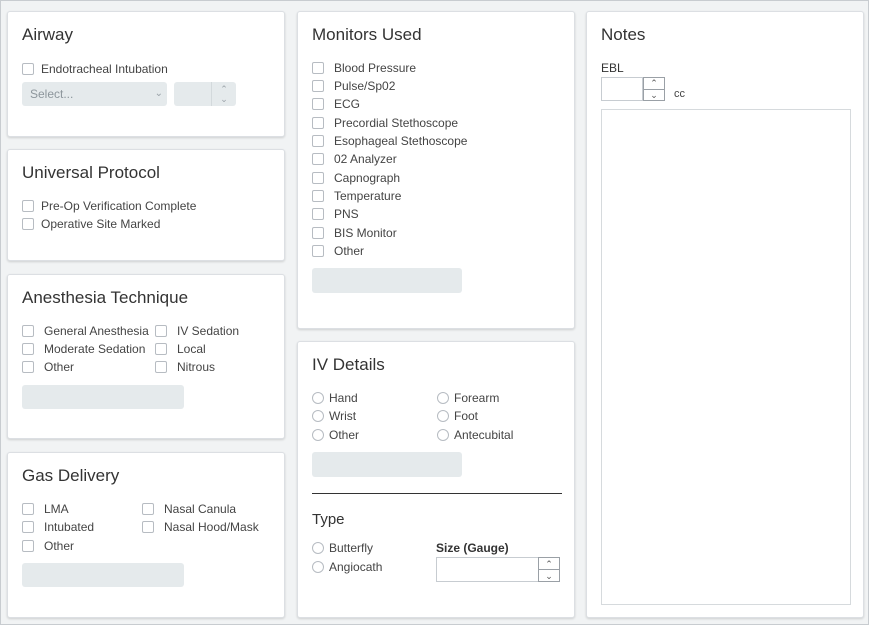 The width and height of the screenshot is (869, 625). Describe the element at coordinates (338, 251) in the screenshot. I see `monitor-other-checkbox: Other` at that location.